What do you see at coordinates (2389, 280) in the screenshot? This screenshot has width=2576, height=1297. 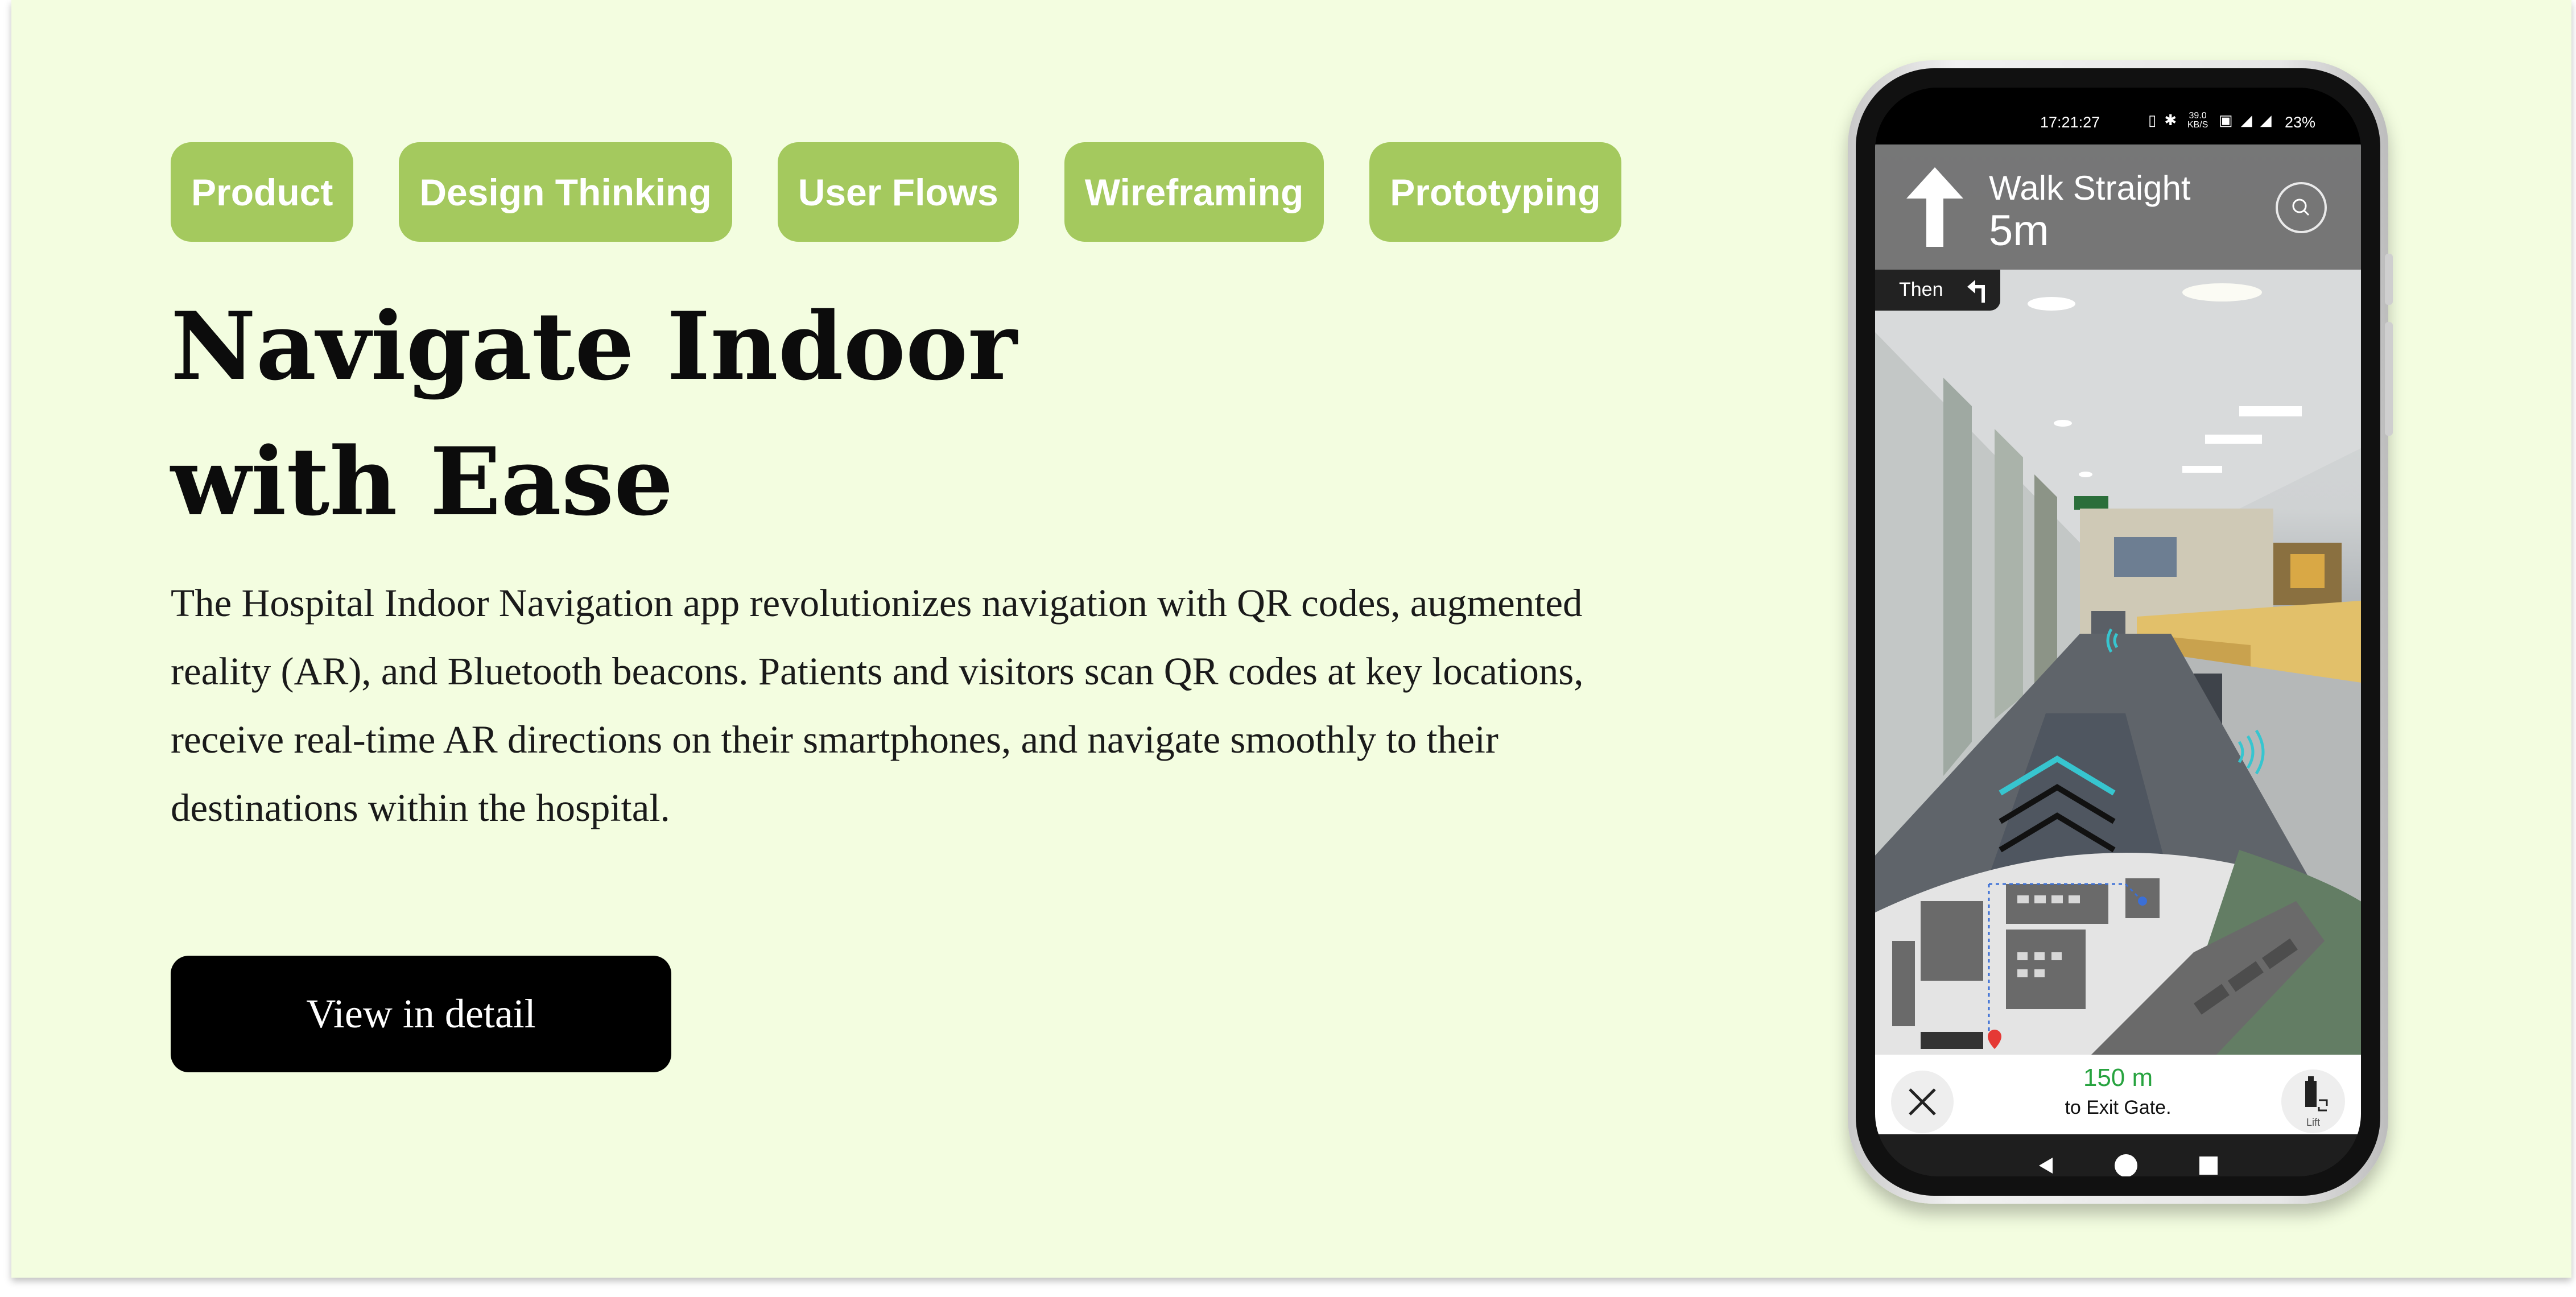 I see `phone-power-button` at bounding box center [2389, 280].